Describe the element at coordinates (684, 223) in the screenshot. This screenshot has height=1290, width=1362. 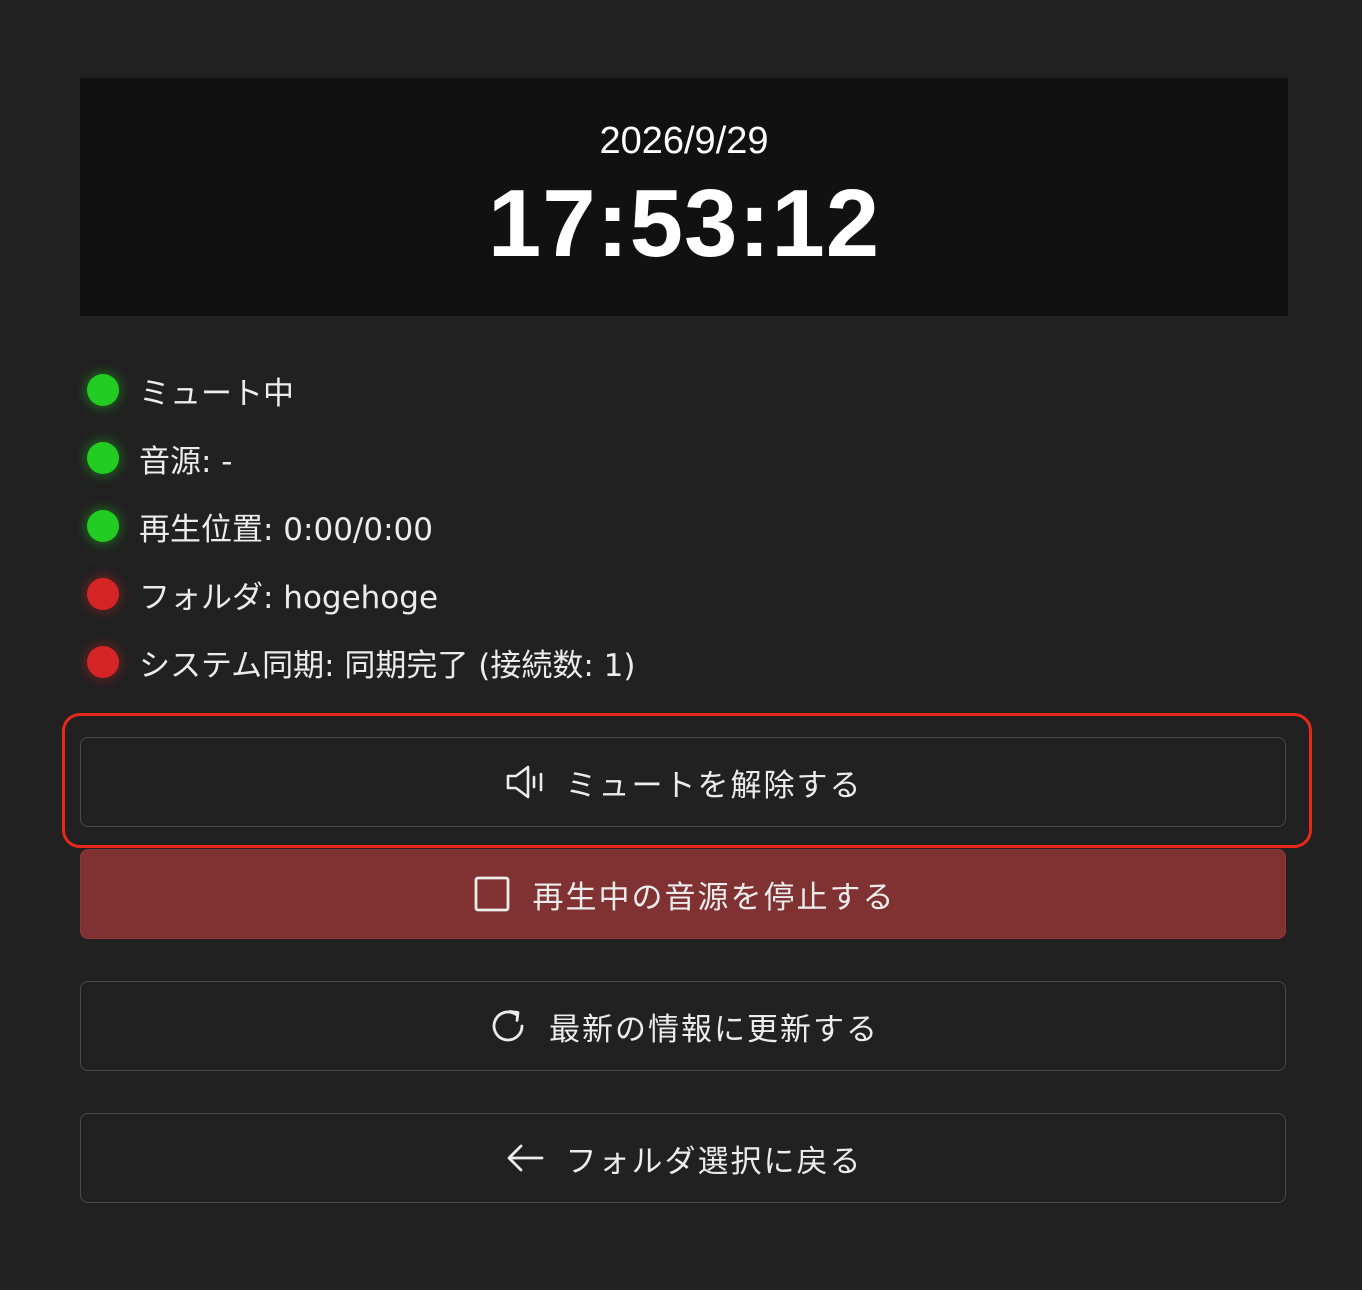
I see `clock-time: 17:53:12` at that location.